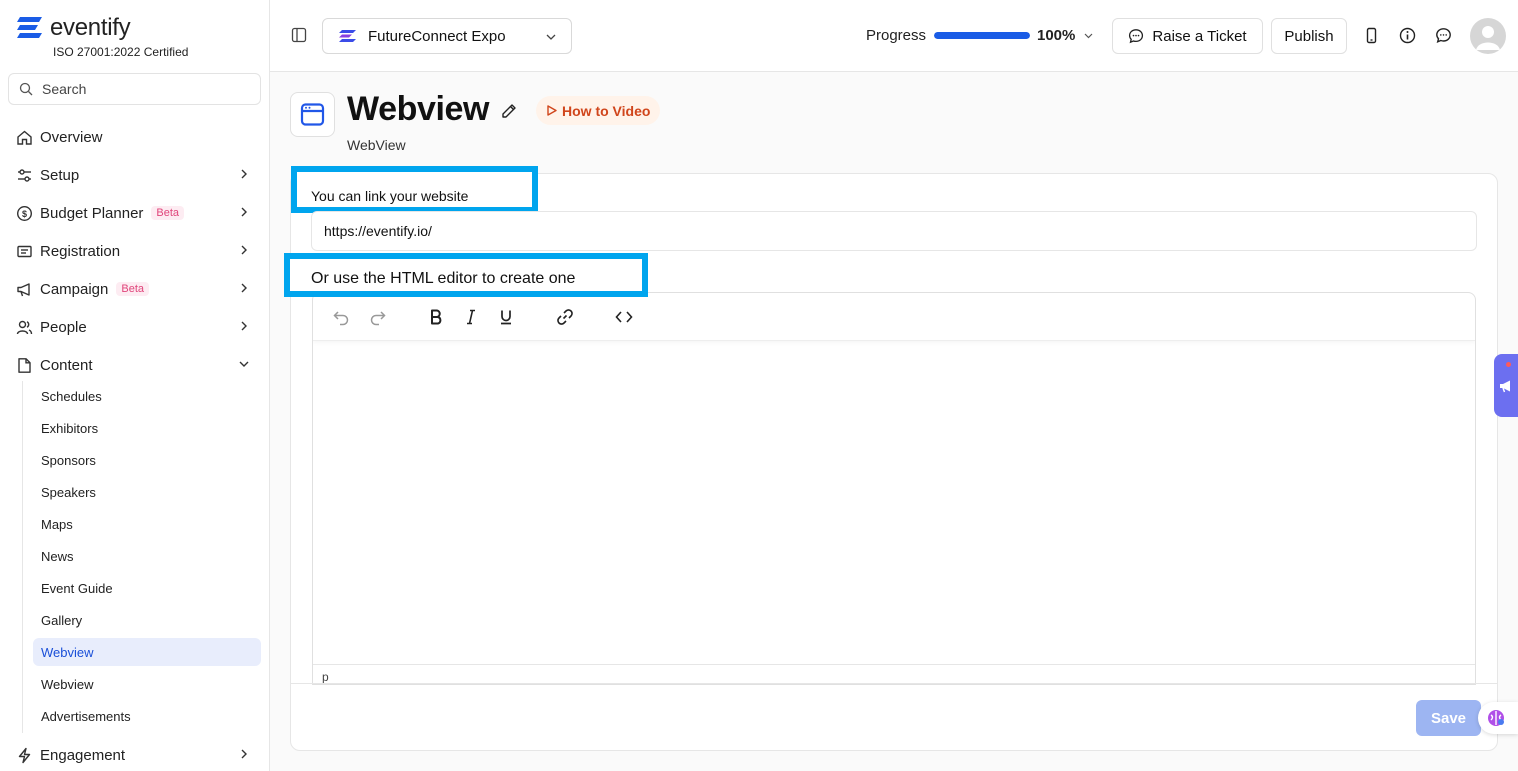 This screenshot has height=771, width=1518. What do you see at coordinates (147, 652) in the screenshot?
I see `sidebar-subitem-webview-active: Webview` at bounding box center [147, 652].